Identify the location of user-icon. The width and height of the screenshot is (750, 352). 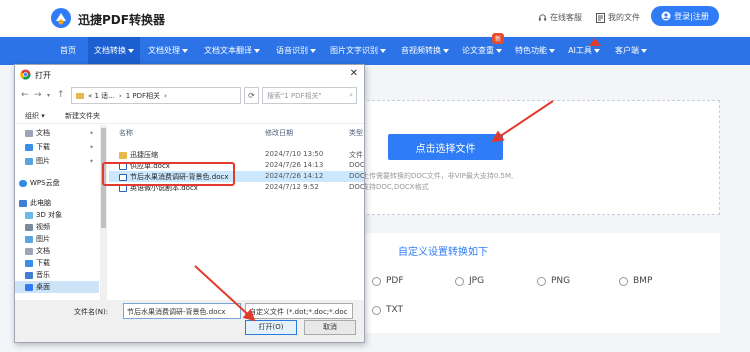
(666, 16).